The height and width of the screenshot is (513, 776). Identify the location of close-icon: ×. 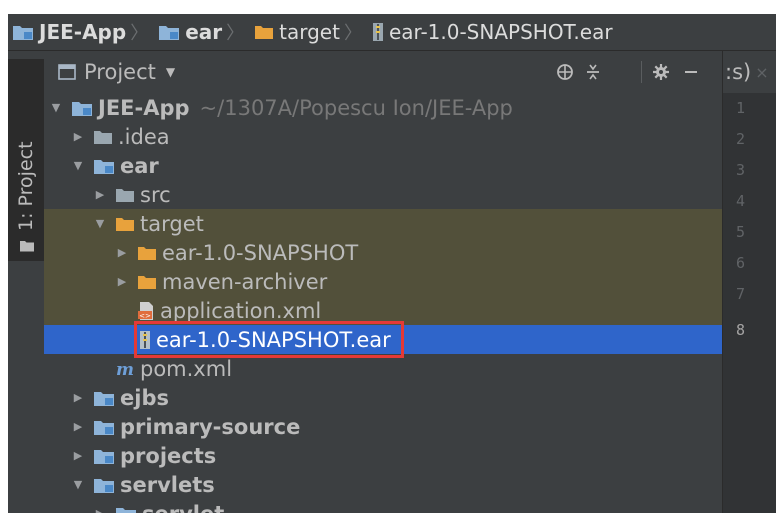
(761, 72).